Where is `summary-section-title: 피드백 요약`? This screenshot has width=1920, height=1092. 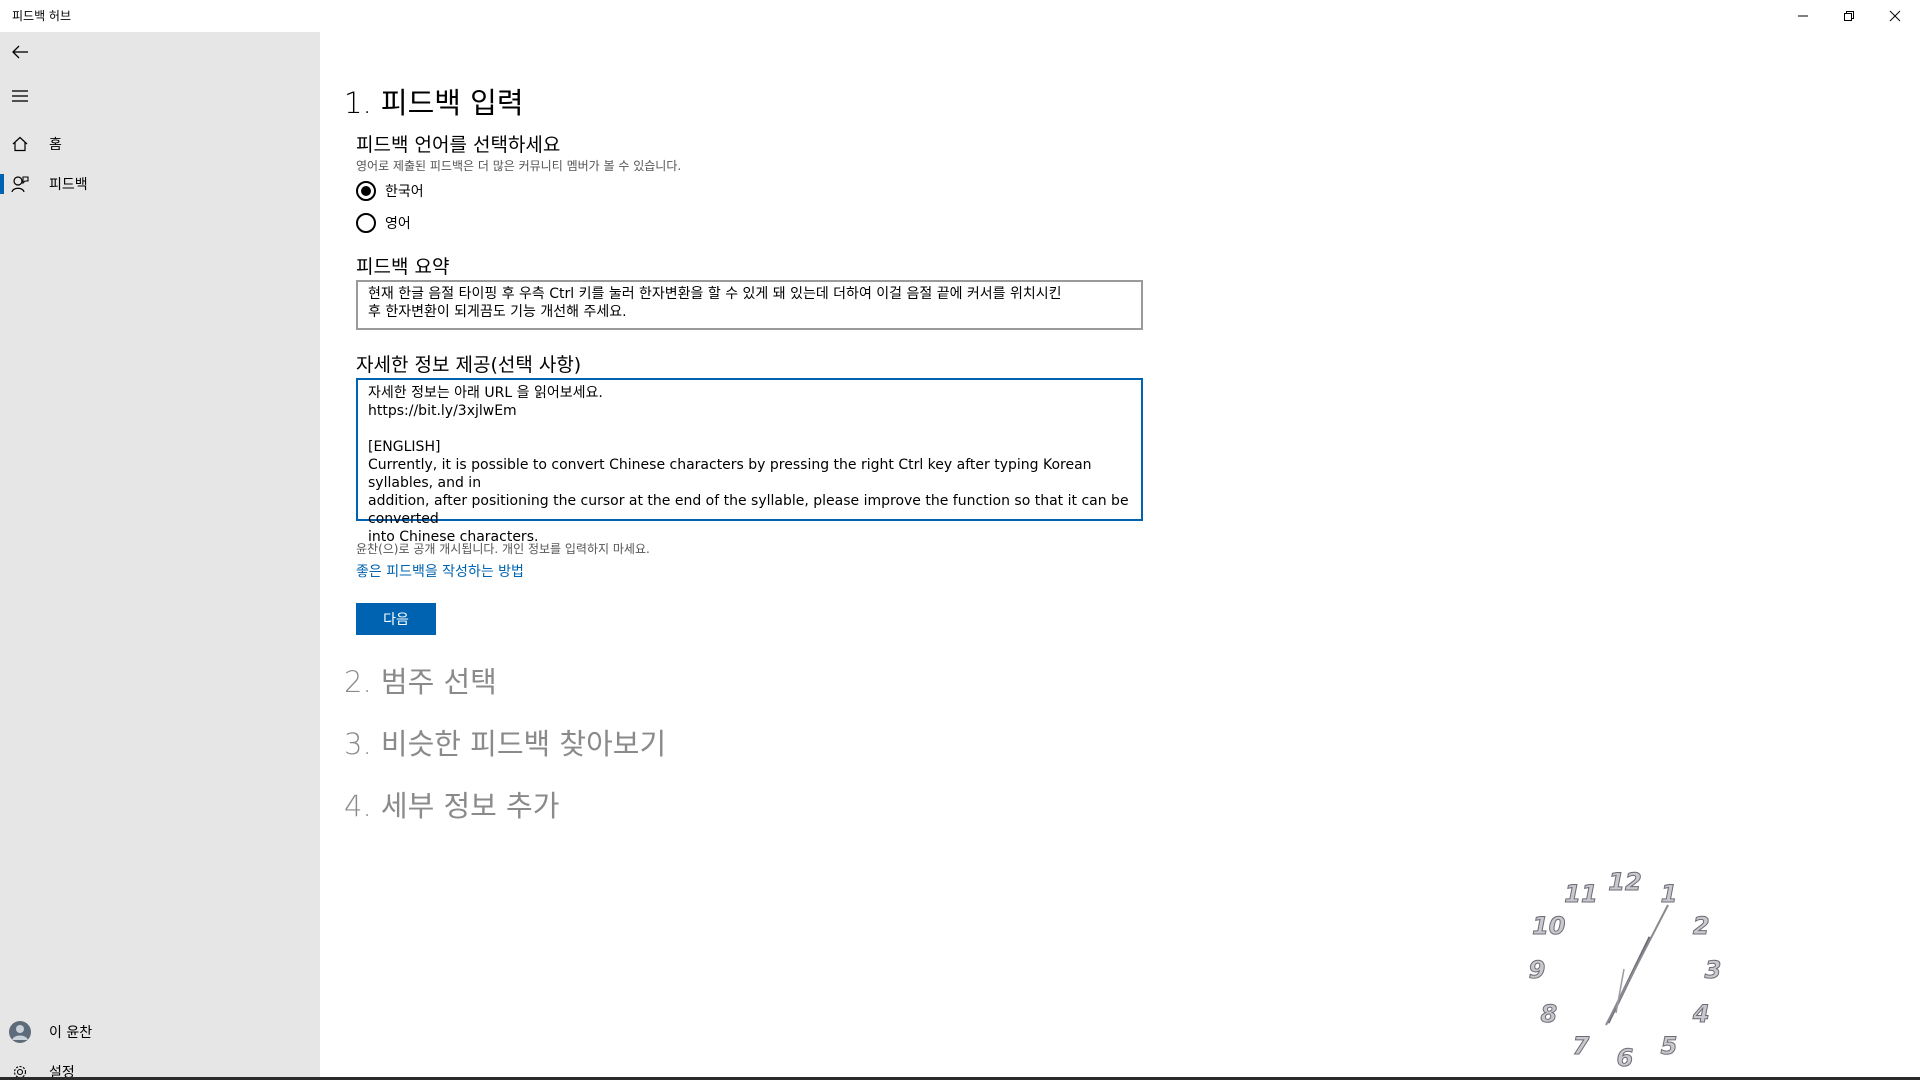
summary-section-title: 피드백 요약 is located at coordinates (403, 267).